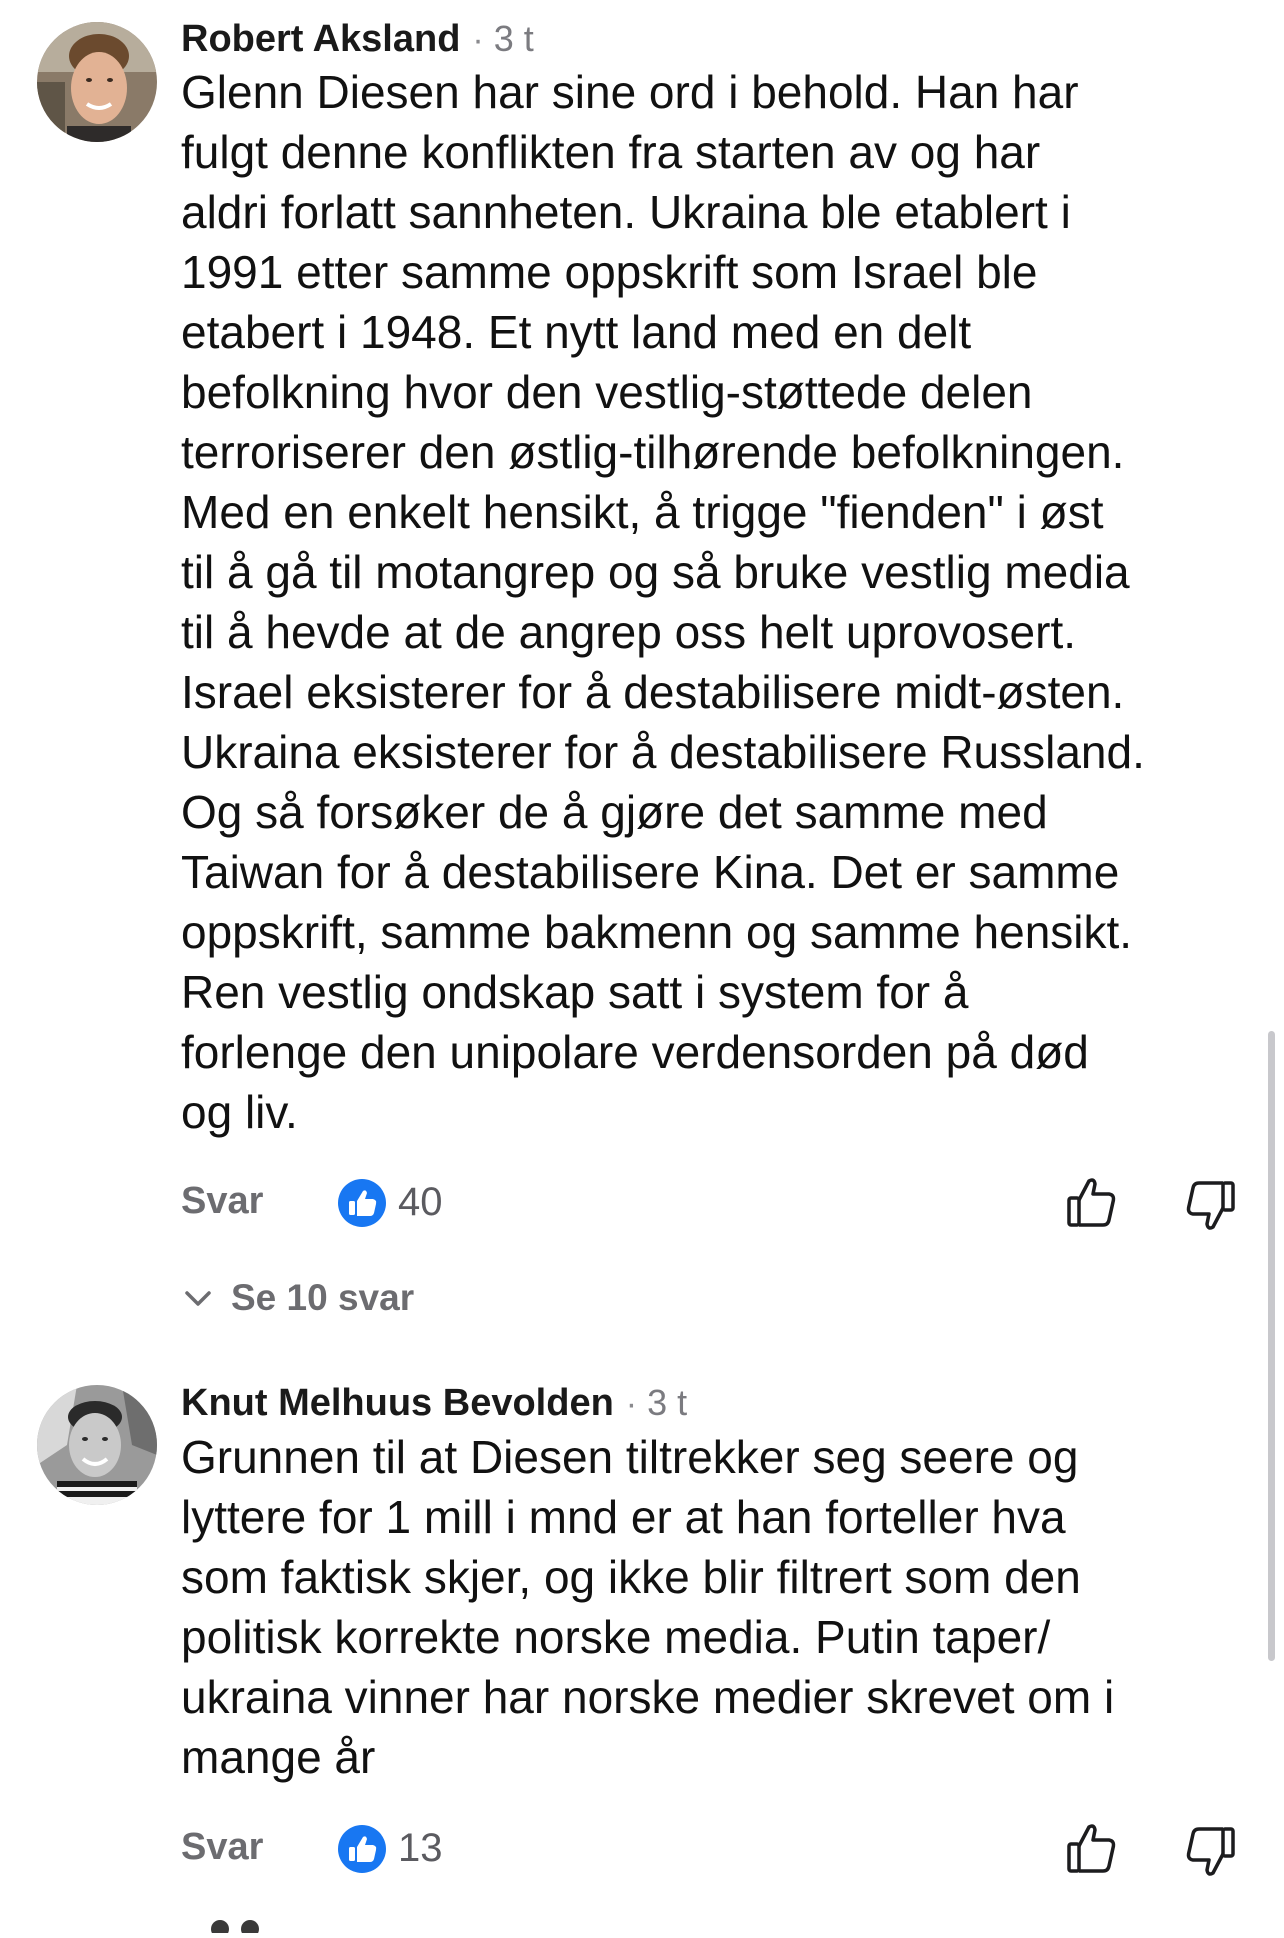 This screenshot has height=1938, width=1284. I want to click on comment-text-line: etabert i 1948. Et nytt land med en delt, so click(576, 332).